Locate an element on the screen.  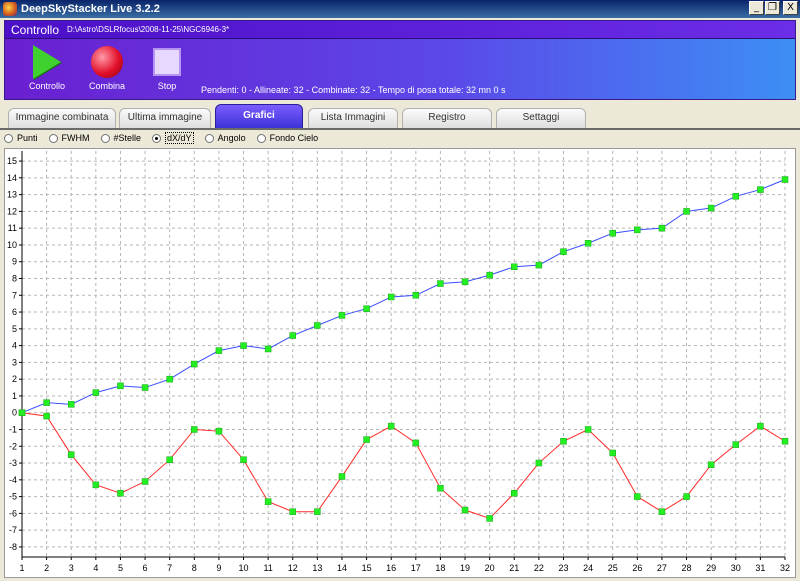
minimize-button: _ is located at coordinates (756, 8).